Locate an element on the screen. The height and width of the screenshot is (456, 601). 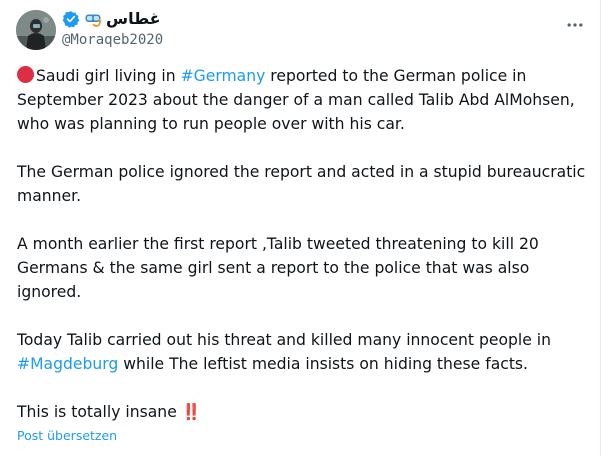
avatar is located at coordinates (36, 30).